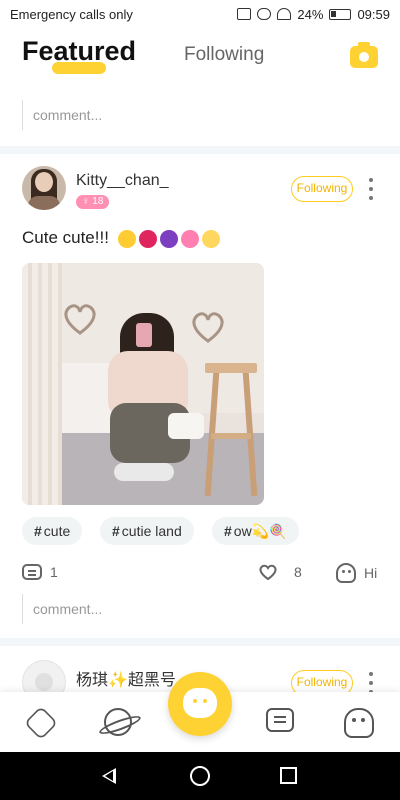 The image size is (400, 800). Describe the element at coordinates (32, 572) in the screenshot. I see `comment-icon` at that location.